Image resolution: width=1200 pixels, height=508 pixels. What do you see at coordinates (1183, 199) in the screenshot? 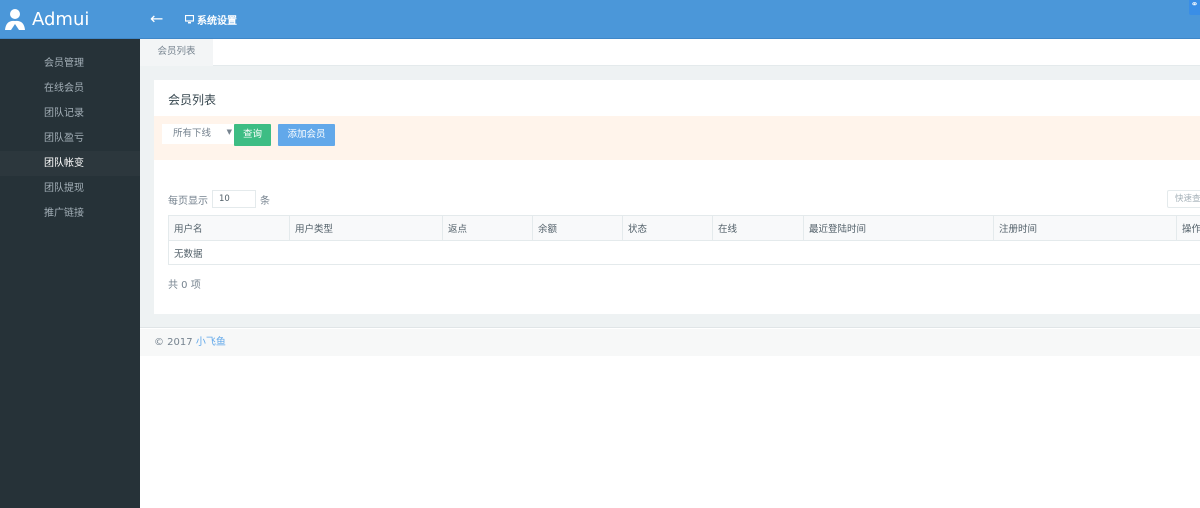
I see `quick-search-input: 快速查询` at bounding box center [1183, 199].